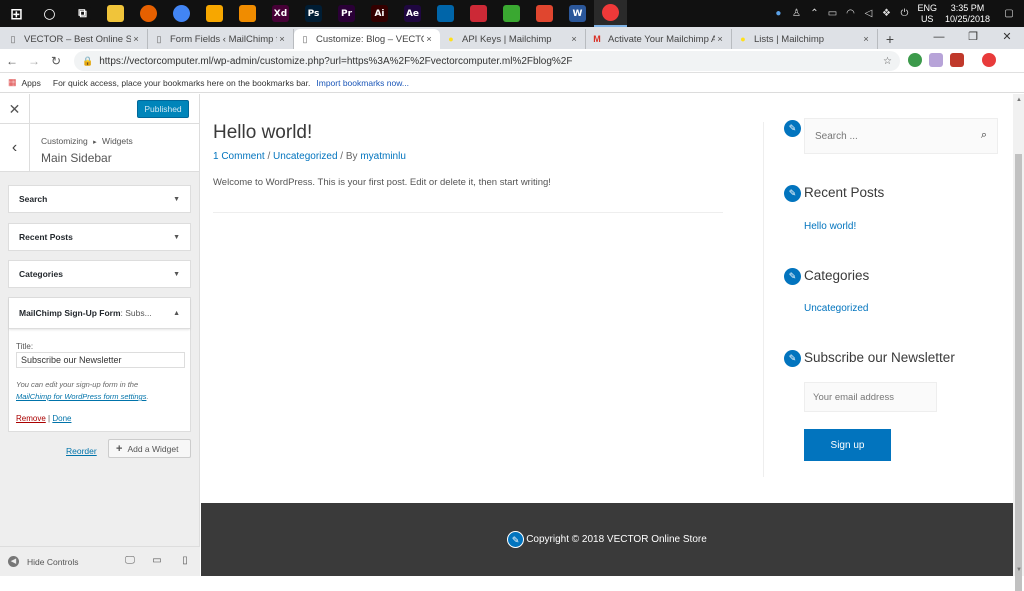 The width and height of the screenshot is (1024, 591). I want to click on close-customizer-icon: ✕, so click(15, 109).